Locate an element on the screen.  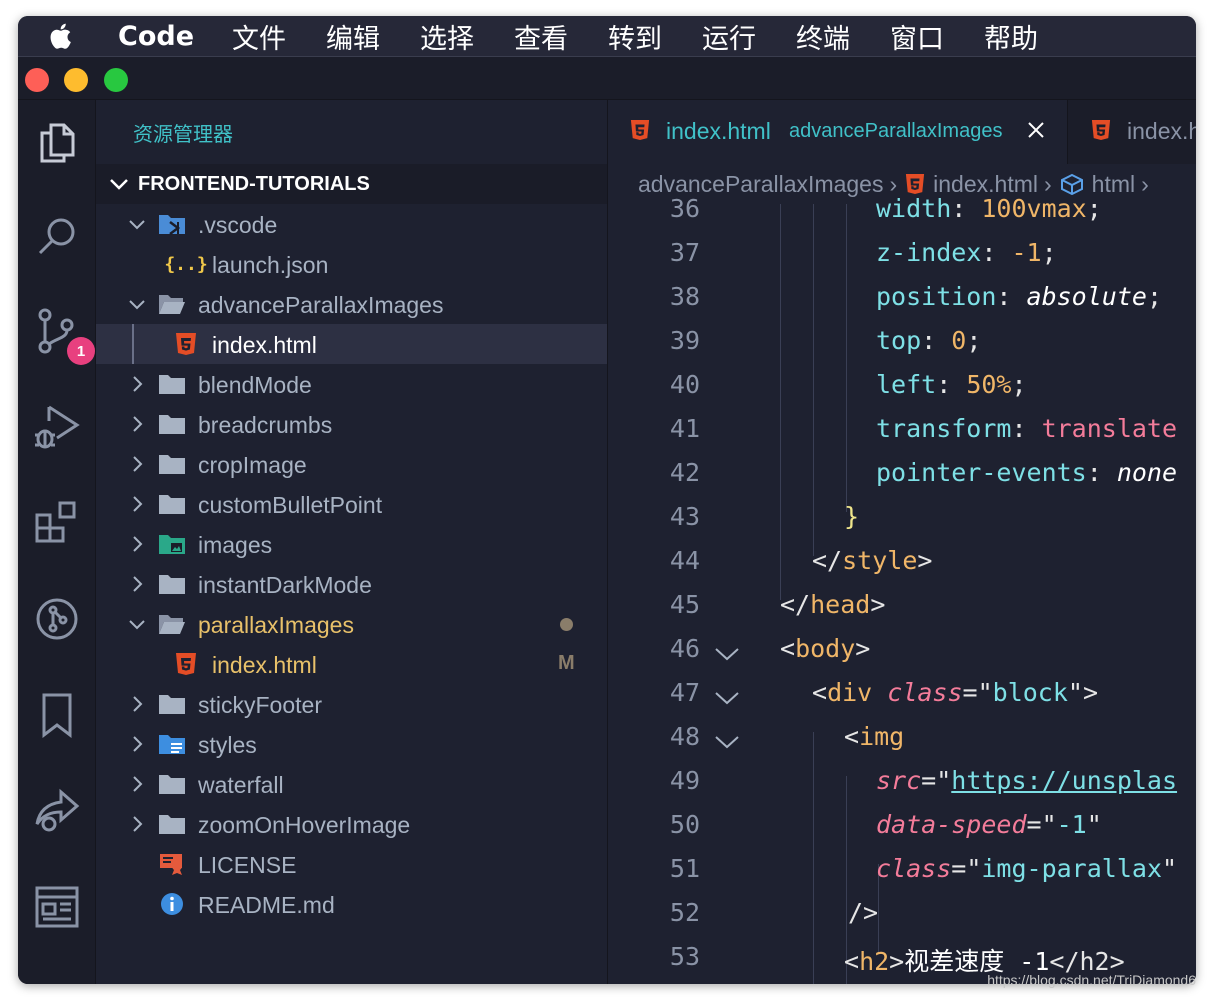
menu-edit: 编辑 is located at coordinates (353, 36).